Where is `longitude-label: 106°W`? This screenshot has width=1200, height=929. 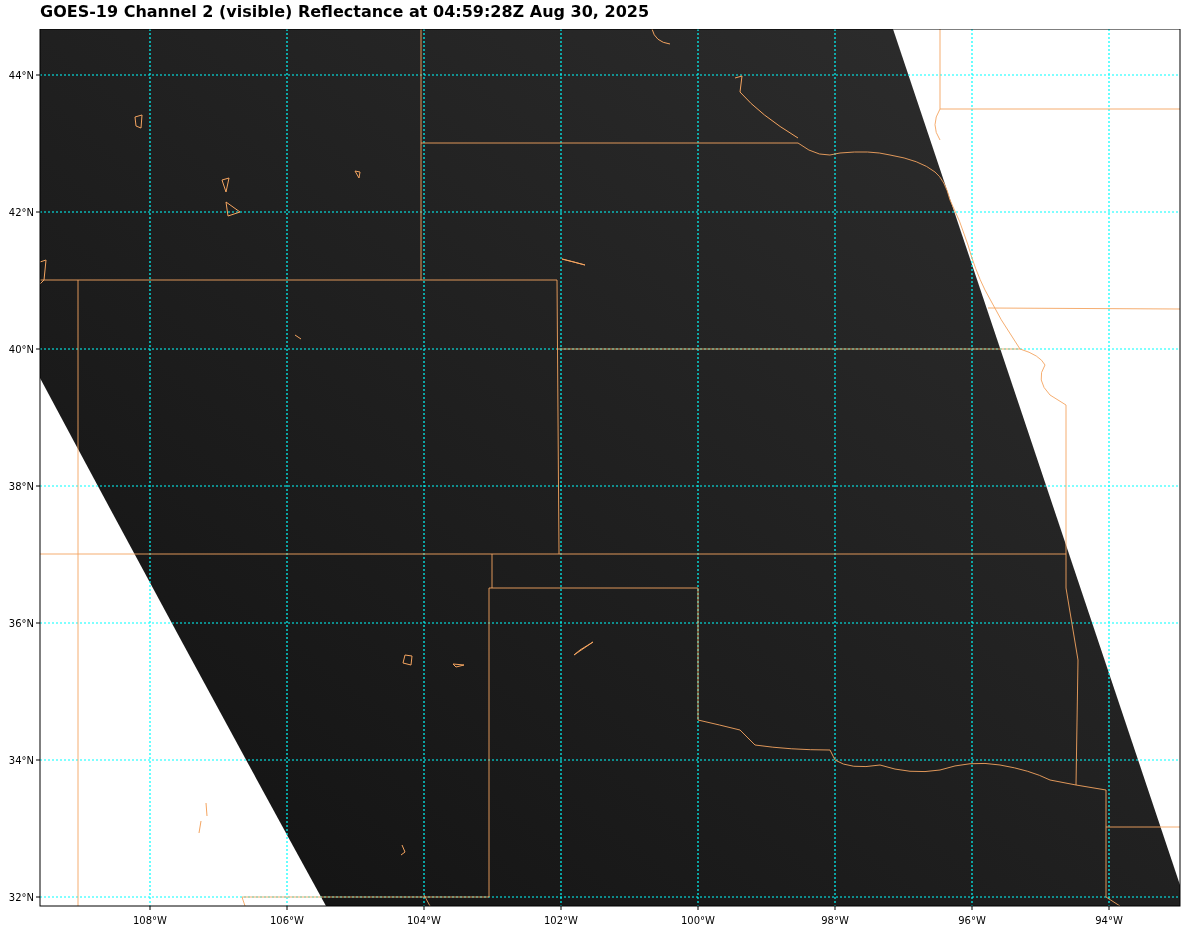 longitude-label: 106°W is located at coordinates (287, 920).